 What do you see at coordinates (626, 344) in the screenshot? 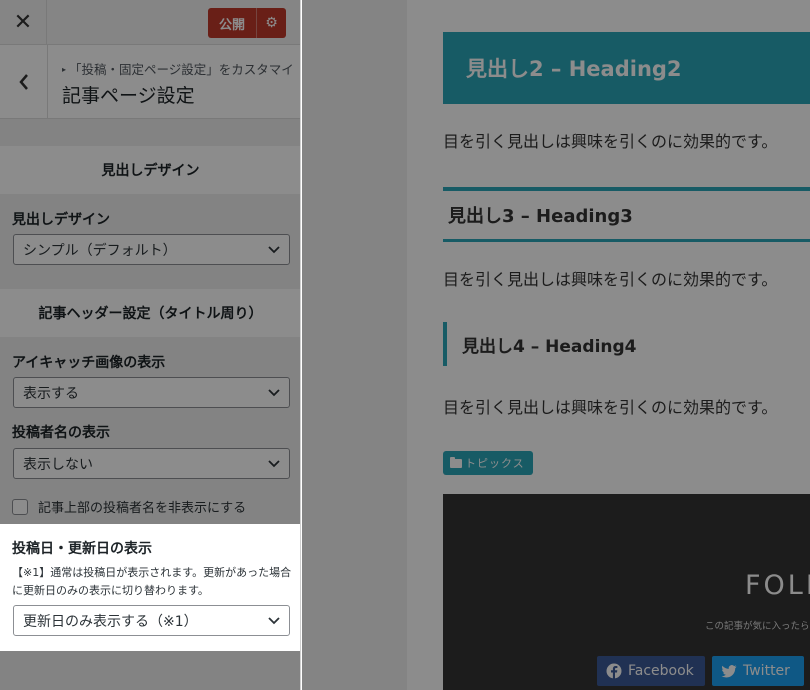
I see `heading-4: 見出し4 – Heading4` at bounding box center [626, 344].